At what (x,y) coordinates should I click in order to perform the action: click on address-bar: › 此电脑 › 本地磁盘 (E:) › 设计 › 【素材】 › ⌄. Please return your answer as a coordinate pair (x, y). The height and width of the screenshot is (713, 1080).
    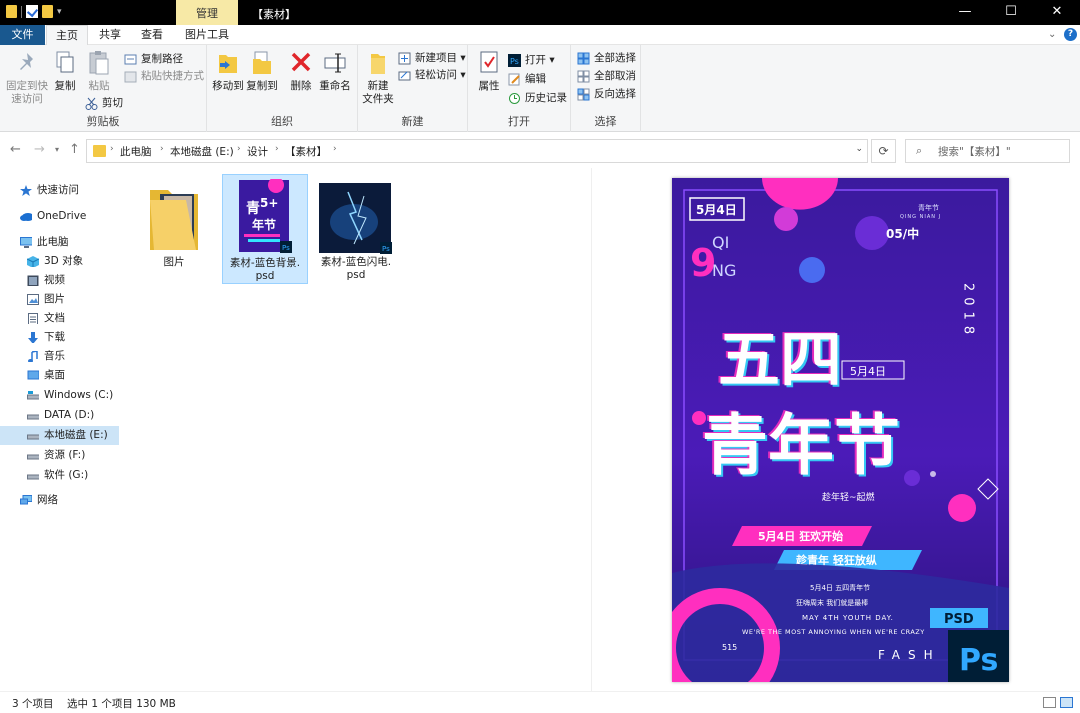
    Looking at the image, I should click on (477, 151).